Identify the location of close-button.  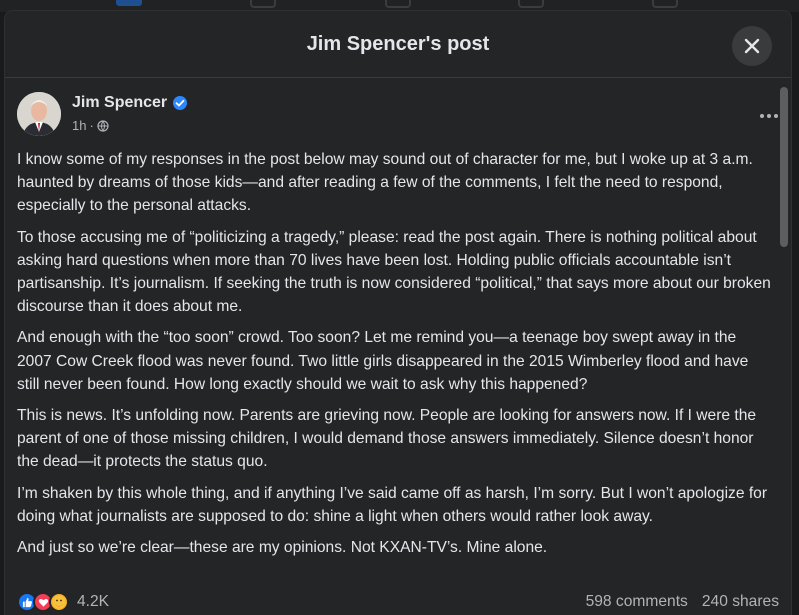
(752, 46).